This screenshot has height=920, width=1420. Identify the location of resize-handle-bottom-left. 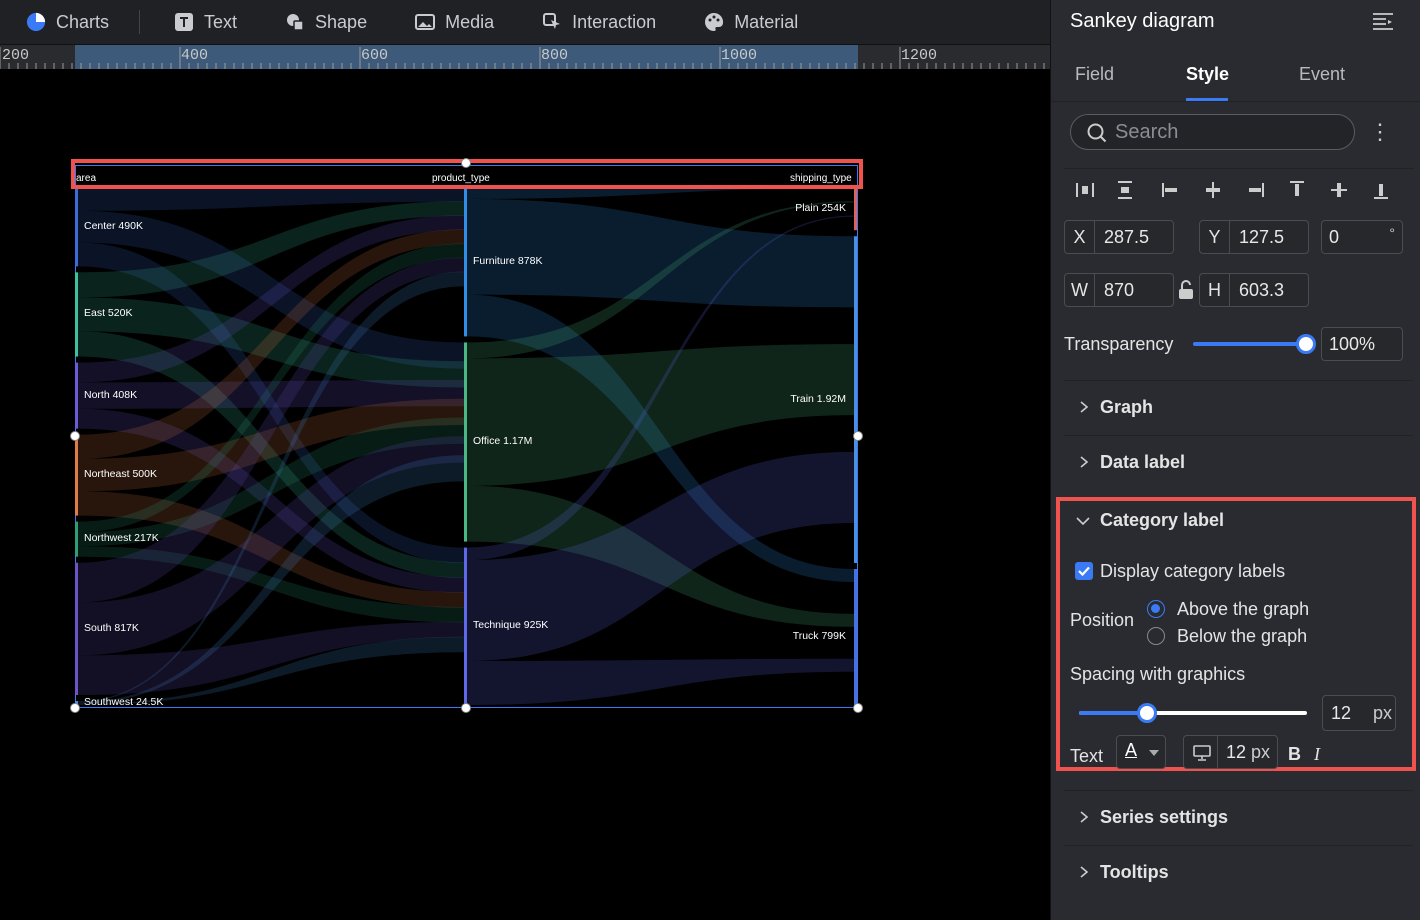
(75, 708).